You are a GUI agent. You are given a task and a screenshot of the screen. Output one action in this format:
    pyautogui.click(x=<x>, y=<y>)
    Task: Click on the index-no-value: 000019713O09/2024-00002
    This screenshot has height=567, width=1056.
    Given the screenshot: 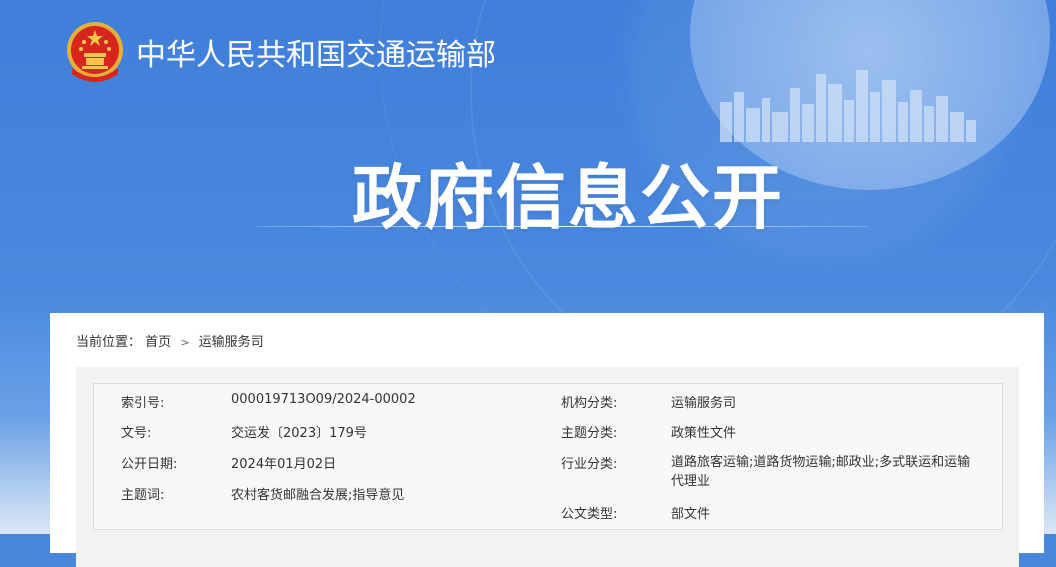 What is the action you would take?
    pyautogui.click(x=323, y=399)
    